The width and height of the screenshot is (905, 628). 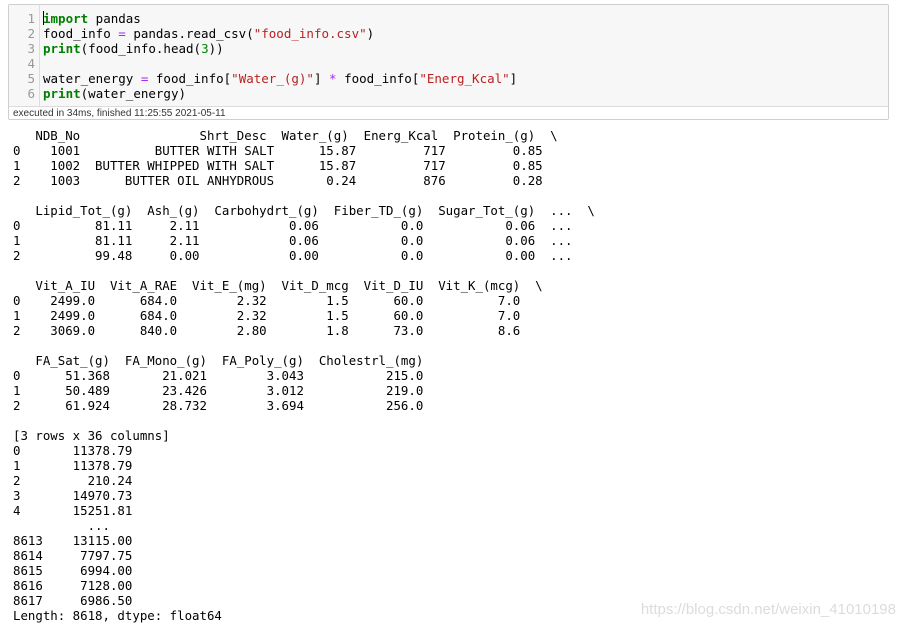 I want to click on keyword: import, so click(x=66, y=18).